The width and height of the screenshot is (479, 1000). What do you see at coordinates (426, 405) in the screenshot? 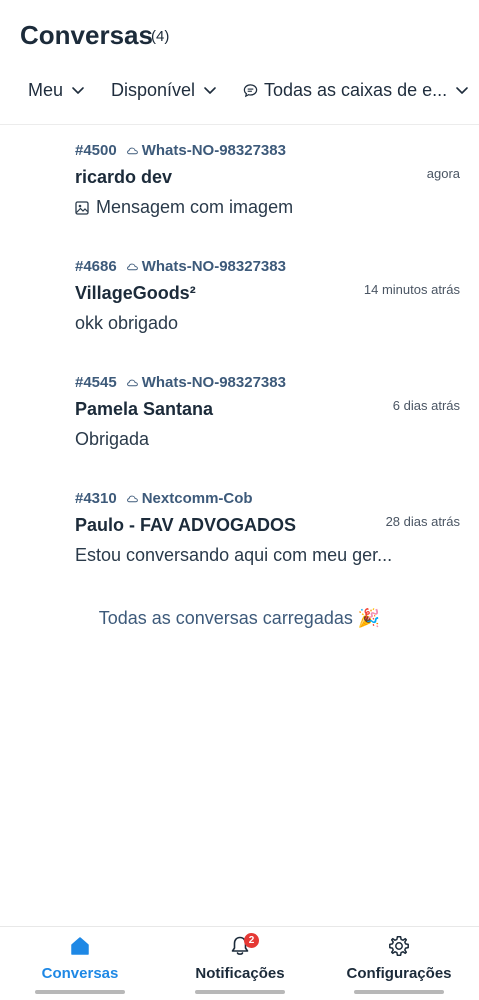
I see `conversation-time: 6 dias atrás` at bounding box center [426, 405].